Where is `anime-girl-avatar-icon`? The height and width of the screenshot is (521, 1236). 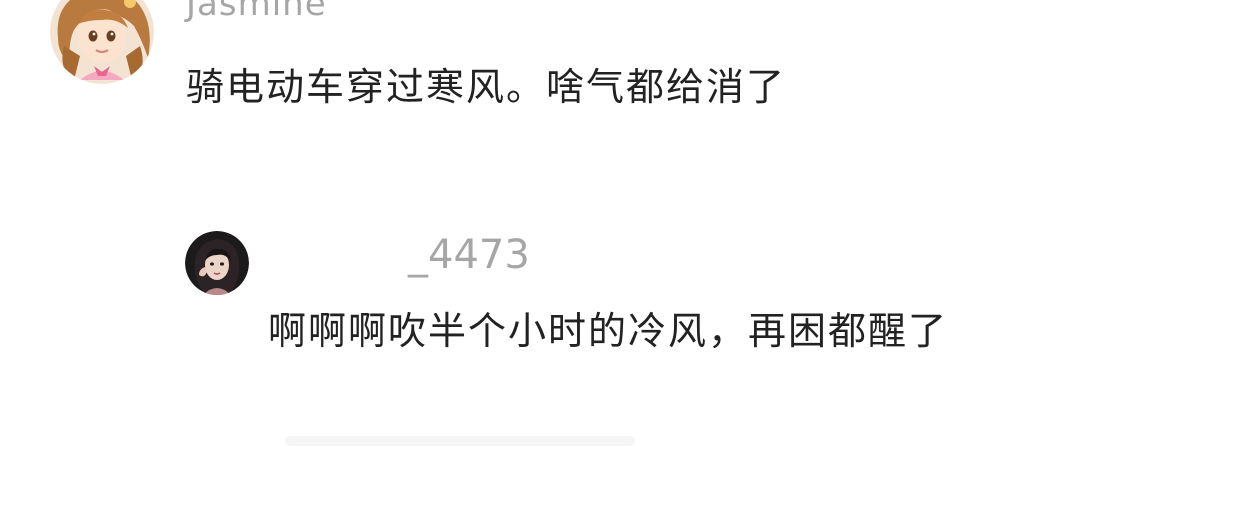 anime-girl-avatar-icon is located at coordinates (102, 42).